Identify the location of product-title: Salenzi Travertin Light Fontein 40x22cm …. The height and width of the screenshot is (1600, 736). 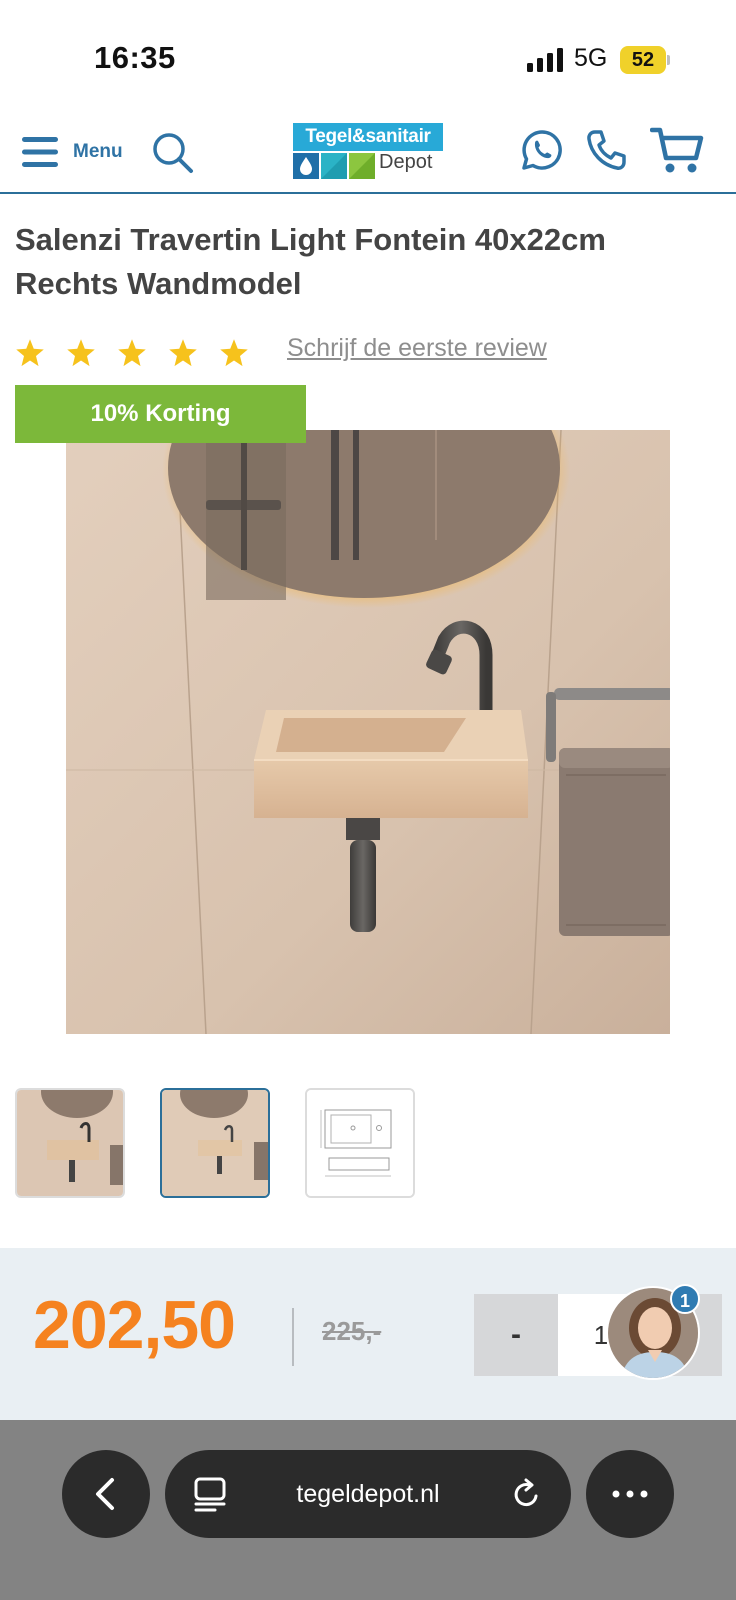
(310, 261).